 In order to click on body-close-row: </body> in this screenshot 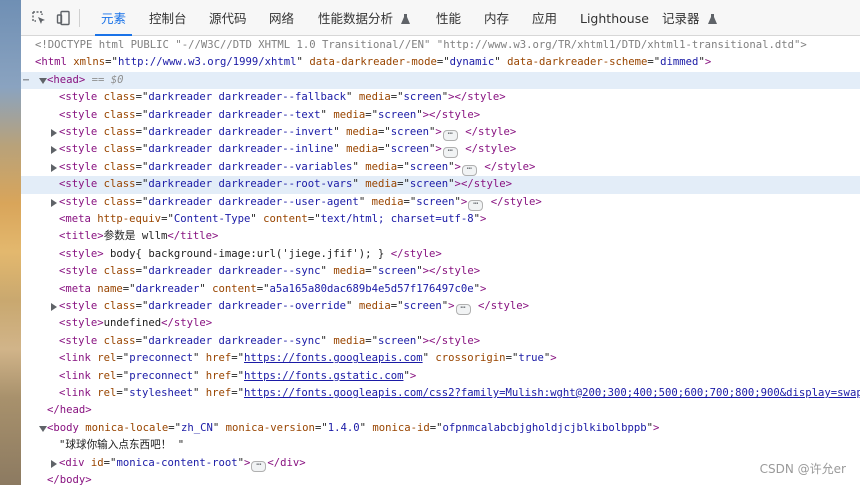, I will do `click(440, 478)`.